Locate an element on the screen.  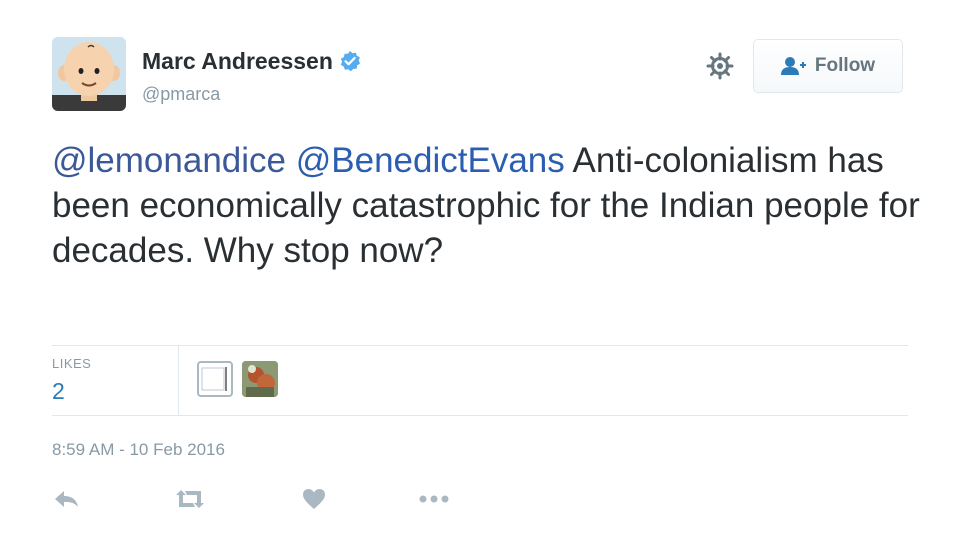
user-name: Marc Andreessen is located at coordinates (251, 61).